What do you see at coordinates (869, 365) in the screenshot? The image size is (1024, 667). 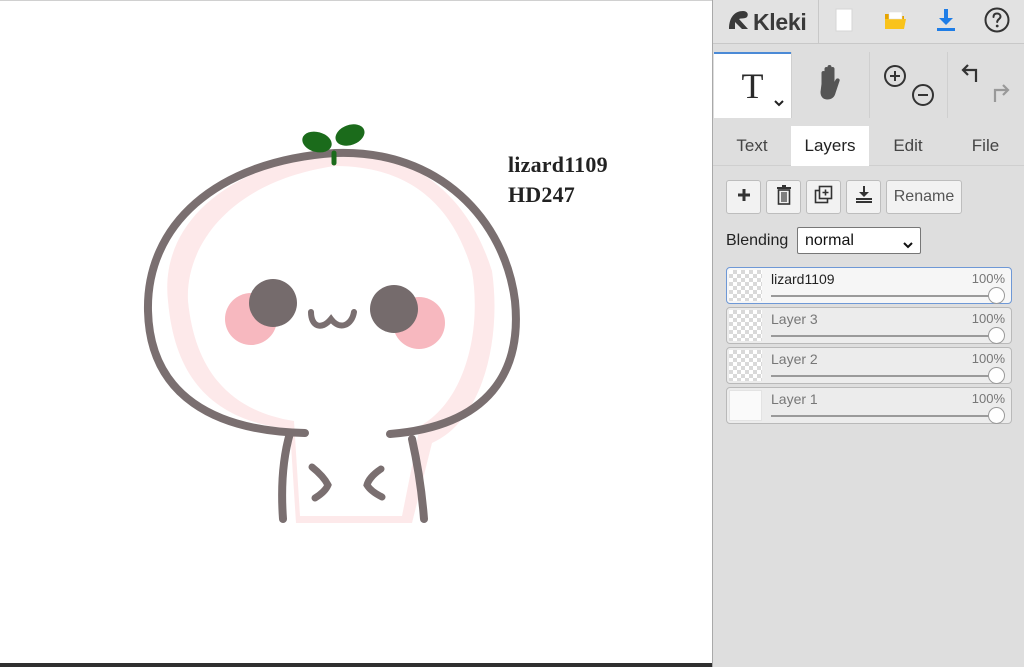 I see `layer-item-layer-2: Layer 2 100%` at bounding box center [869, 365].